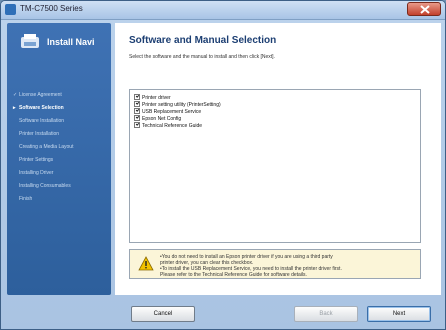 The image size is (446, 330). I want to click on title-bar: TM-C7500 Series, so click(223, 10).